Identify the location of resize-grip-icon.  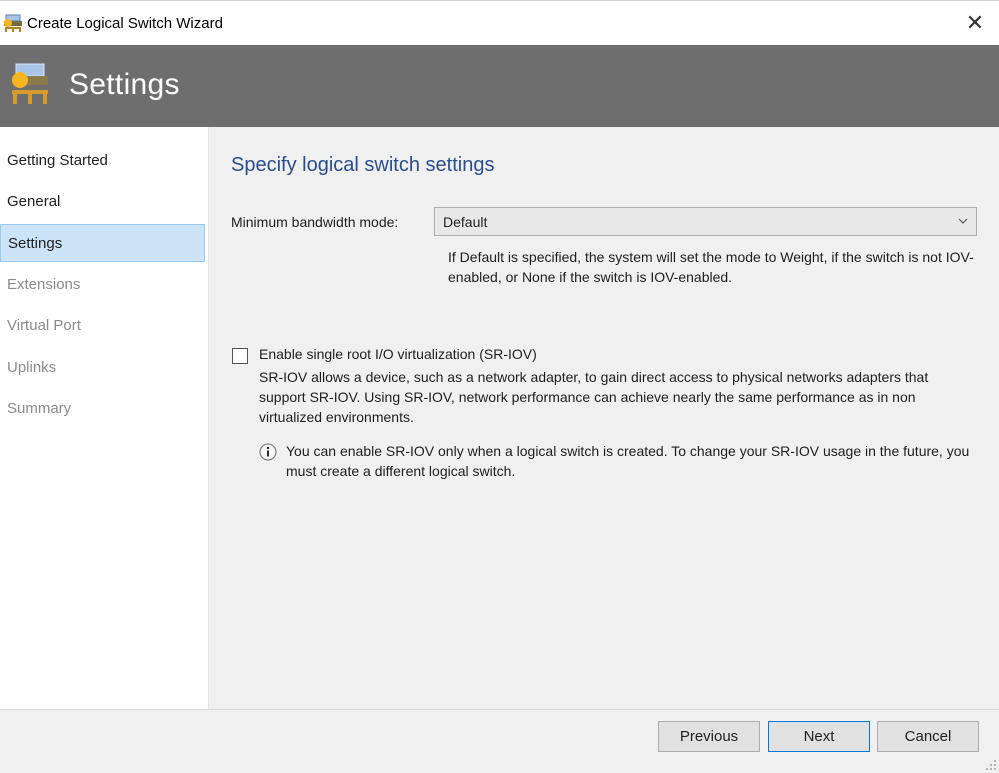
(991, 765).